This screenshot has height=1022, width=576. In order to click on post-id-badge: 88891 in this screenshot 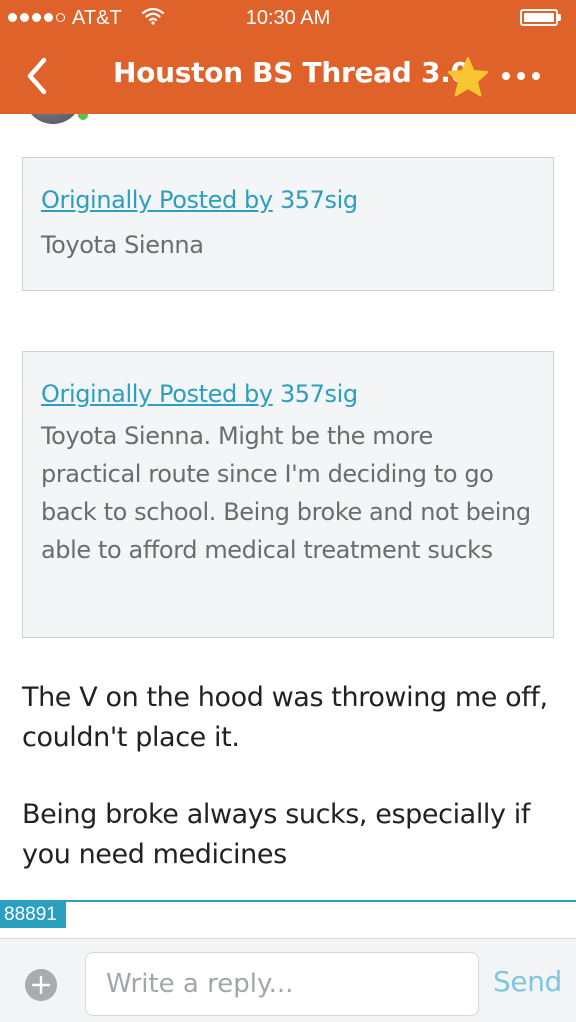, I will do `click(33, 915)`.